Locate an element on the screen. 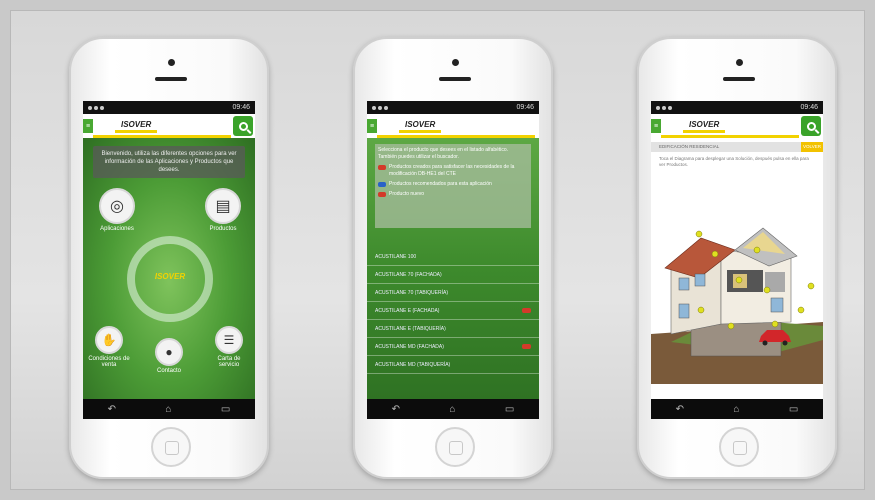 Image resolution: width=875 pixels, height=500 pixels. document-icon: ☰ is located at coordinates (229, 340).